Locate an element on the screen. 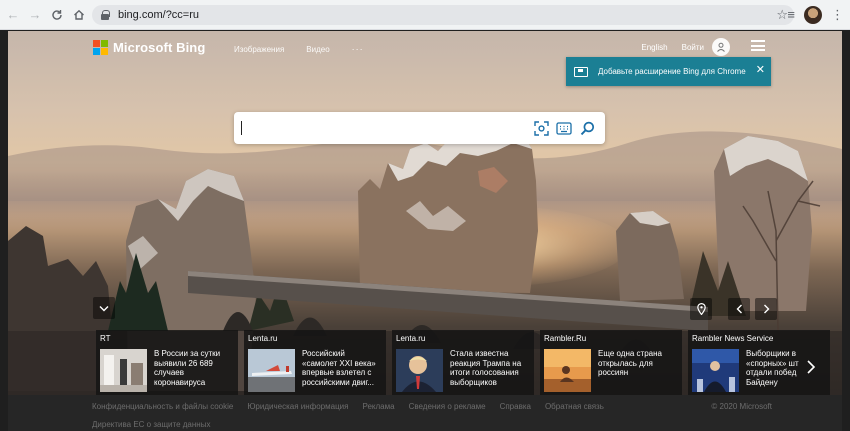 This screenshot has width=850, height=431. user-icon is located at coordinates (721, 47).